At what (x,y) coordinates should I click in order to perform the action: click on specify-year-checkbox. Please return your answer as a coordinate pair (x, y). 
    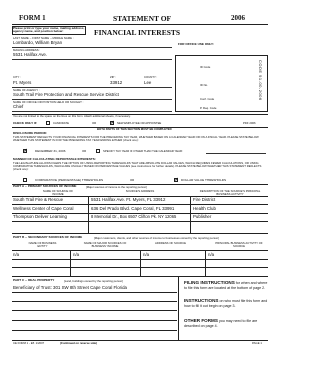
    Looking at the image, I should click on (98, 151).